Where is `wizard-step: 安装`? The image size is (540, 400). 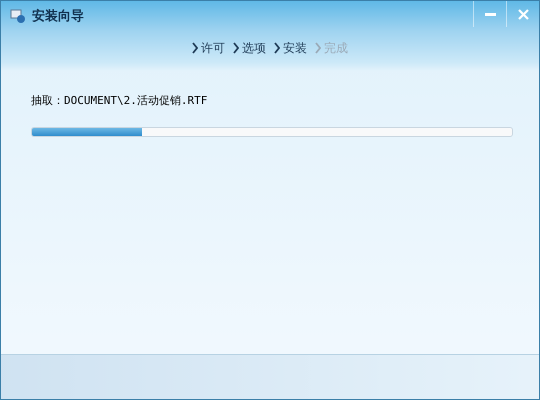 wizard-step: 安装 is located at coordinates (295, 48).